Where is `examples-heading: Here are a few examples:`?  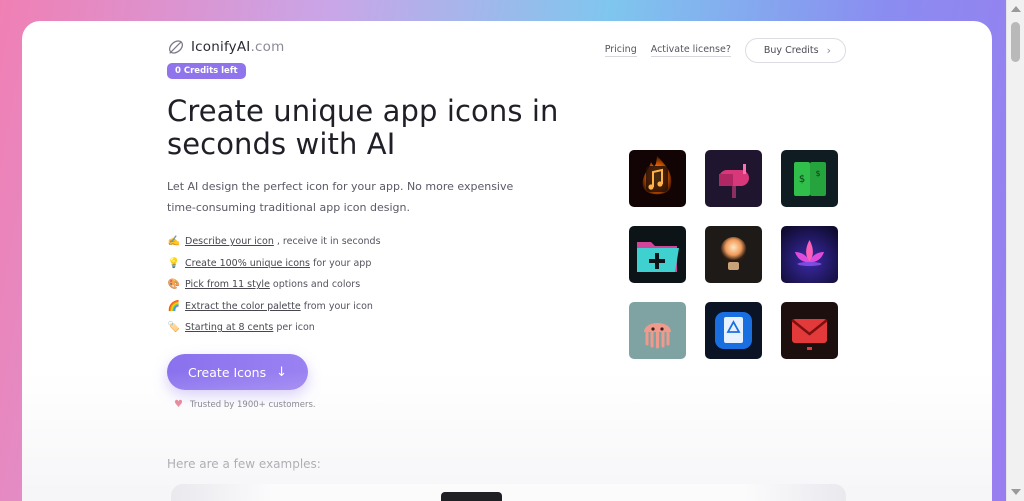 examples-heading: Here are a few examples: is located at coordinates (244, 464).